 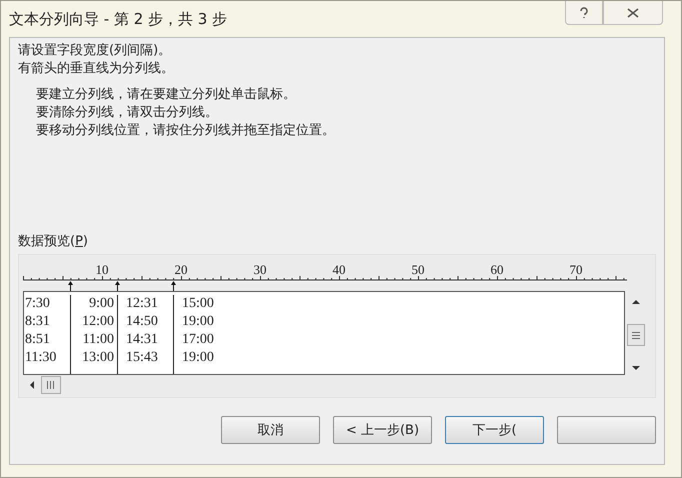 I want to click on help-icon, so click(x=584, y=12).